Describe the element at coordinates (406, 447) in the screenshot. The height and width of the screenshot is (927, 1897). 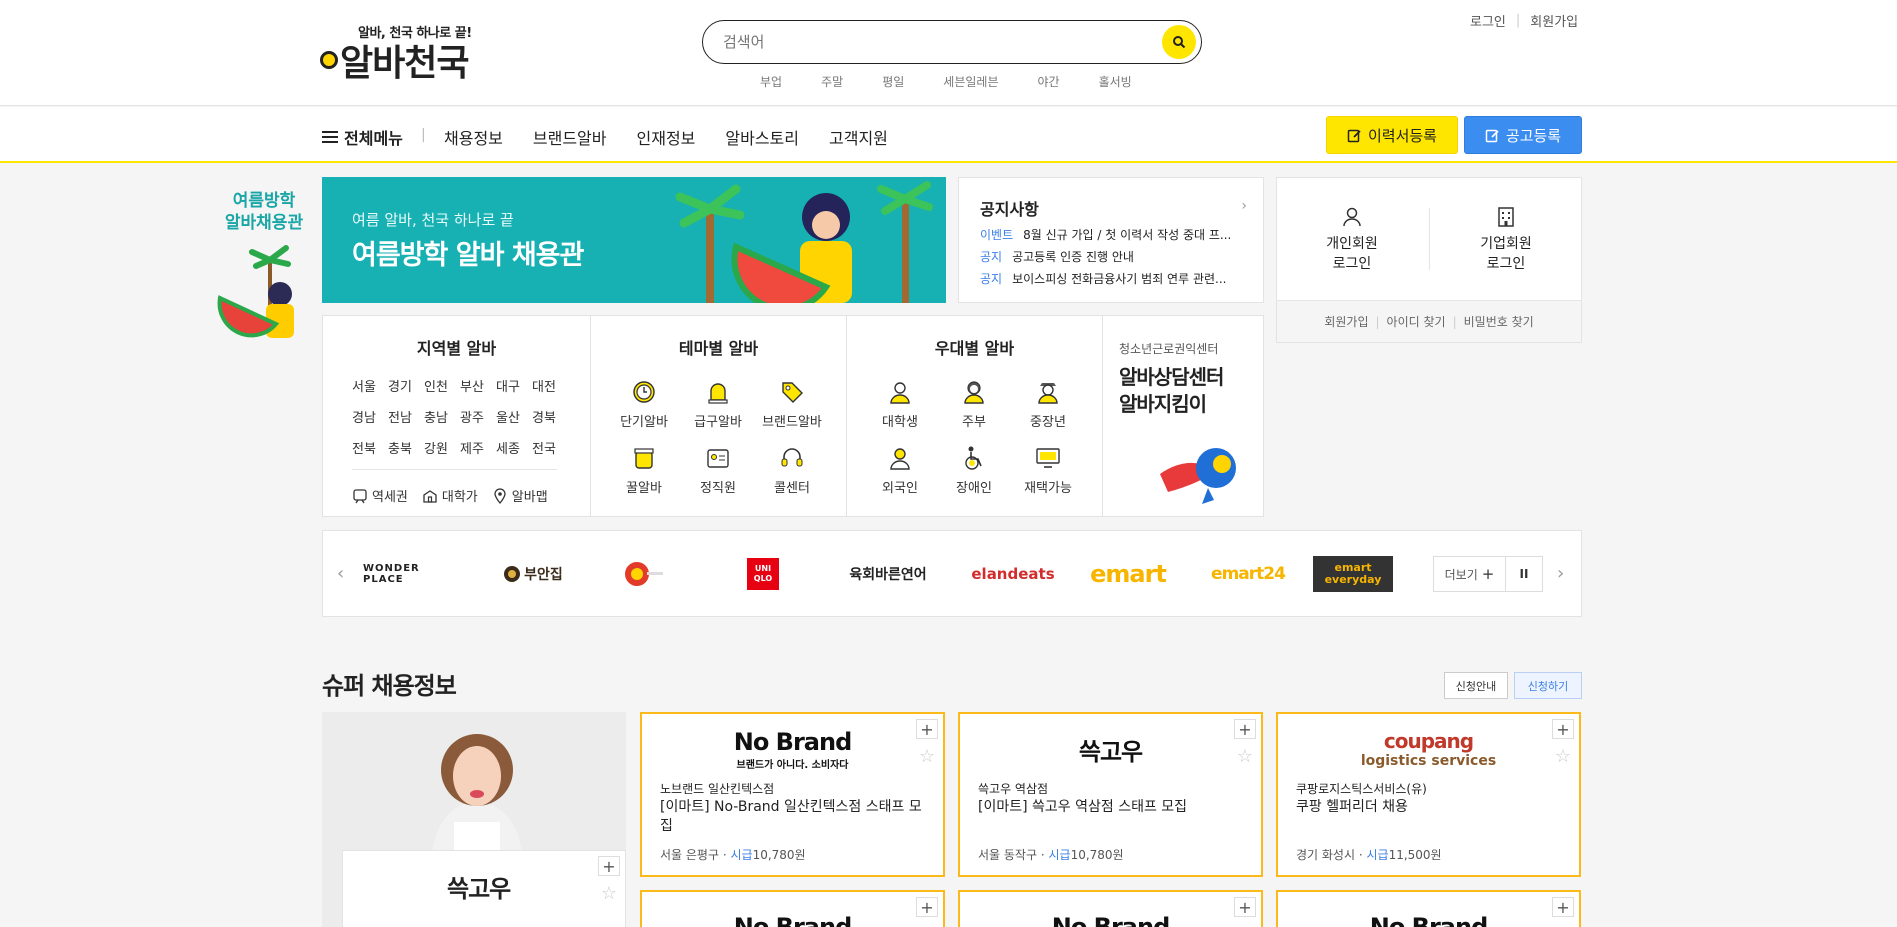
I see `region-link: 충북` at that location.